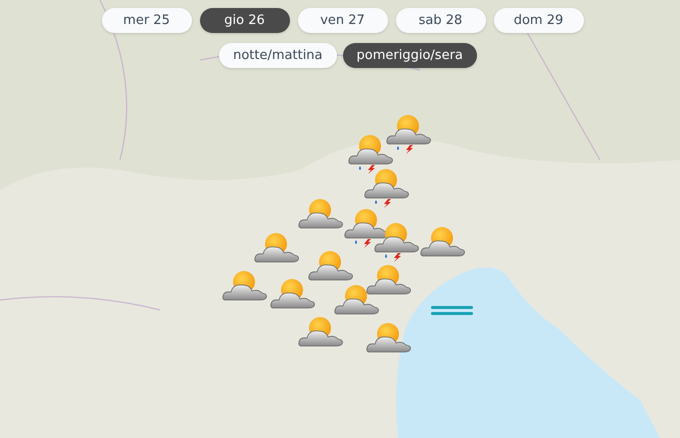 The width and height of the screenshot is (680, 438). Describe the element at coordinates (441, 20) in the screenshot. I see `day-tab: sab 28` at that location.